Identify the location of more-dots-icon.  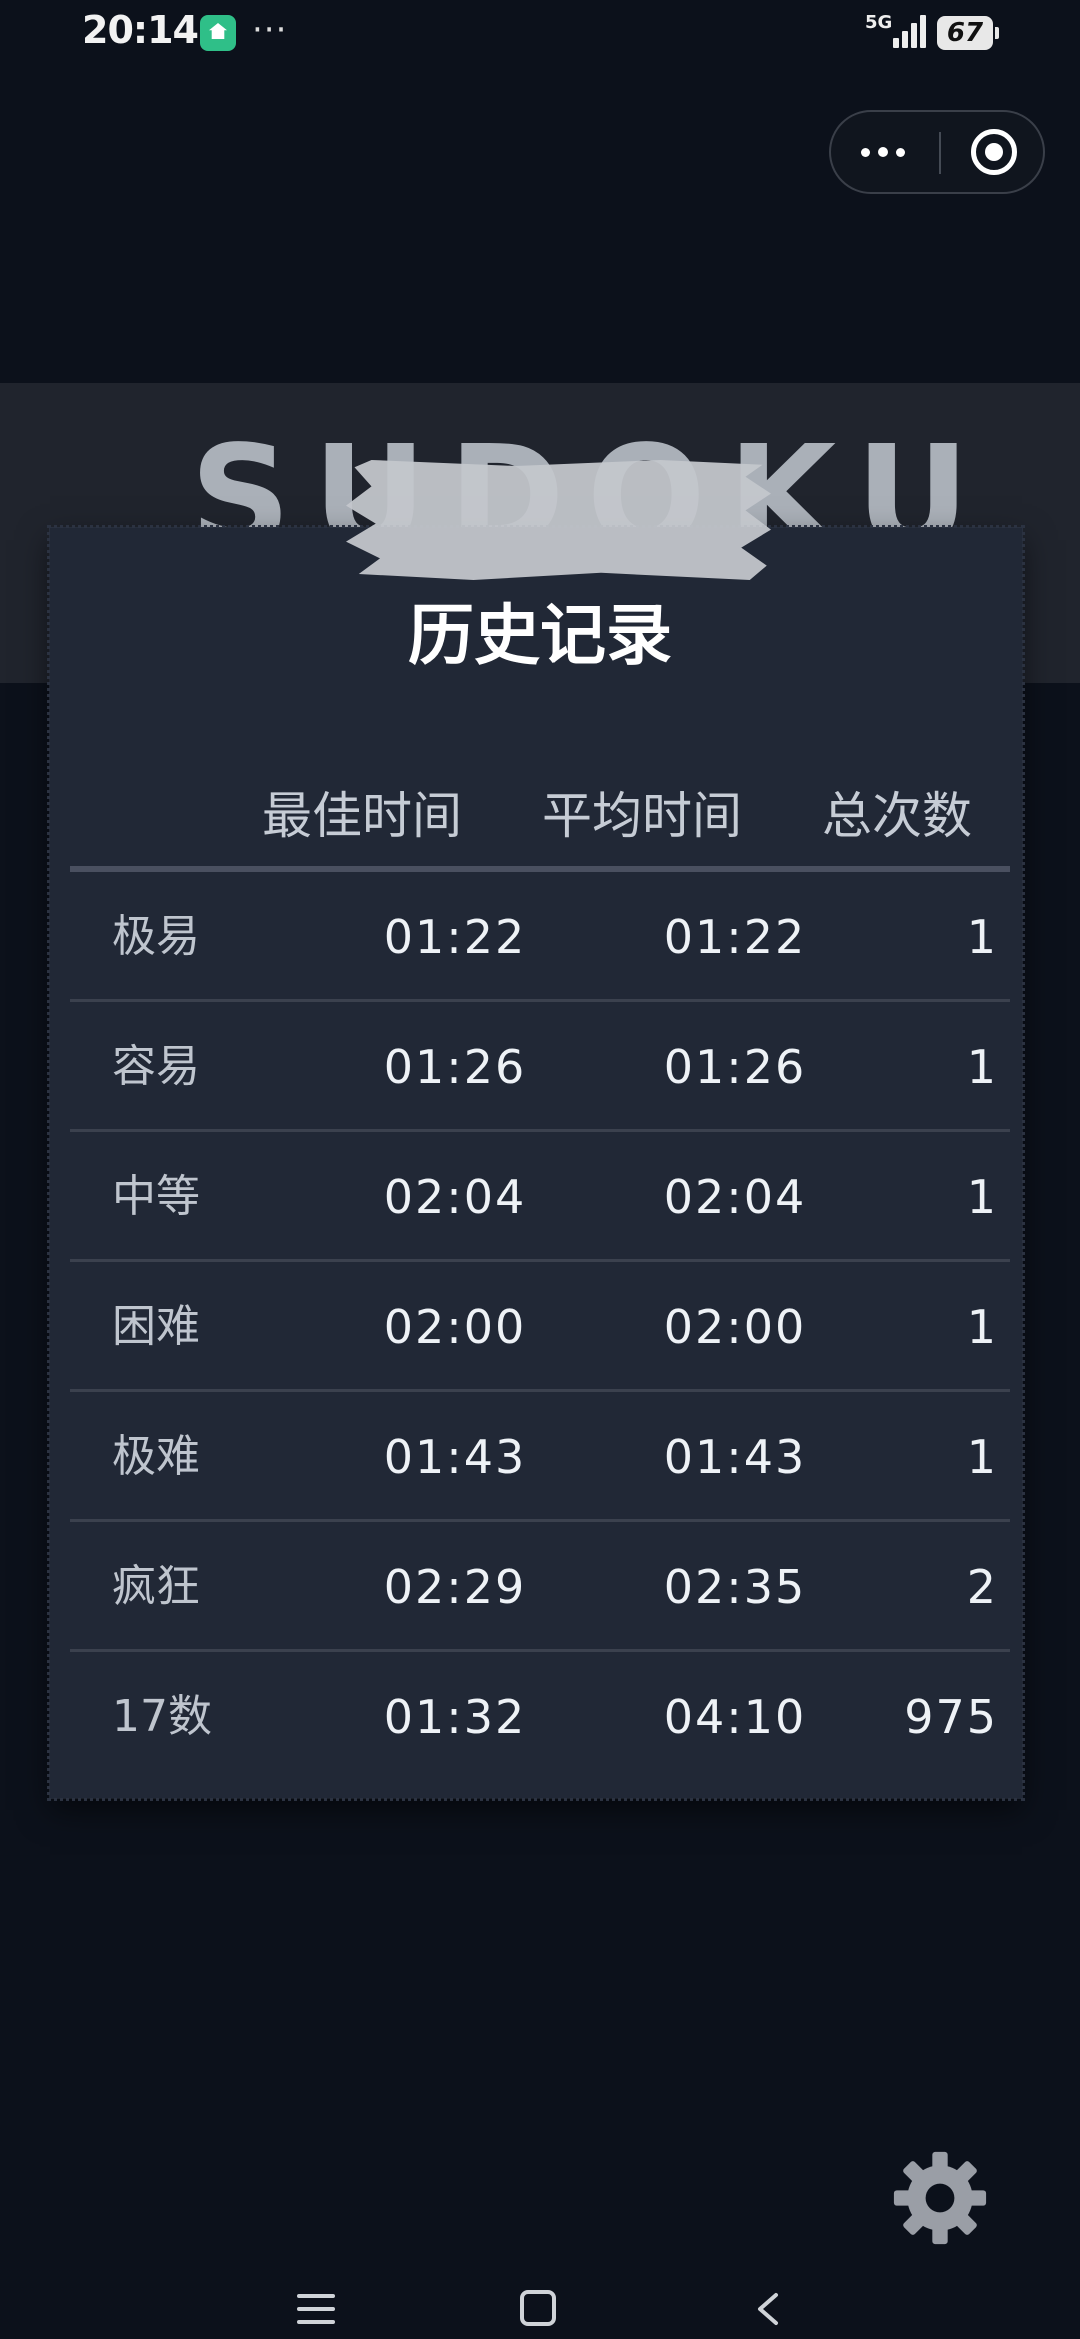
(883, 152).